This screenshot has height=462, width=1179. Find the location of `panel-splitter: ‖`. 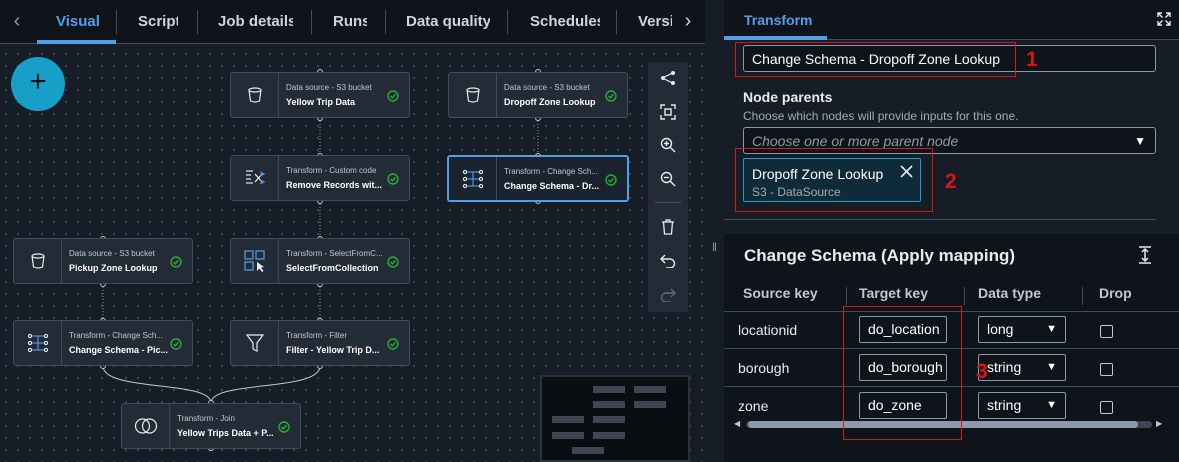

panel-splitter: ‖ is located at coordinates (714, 231).